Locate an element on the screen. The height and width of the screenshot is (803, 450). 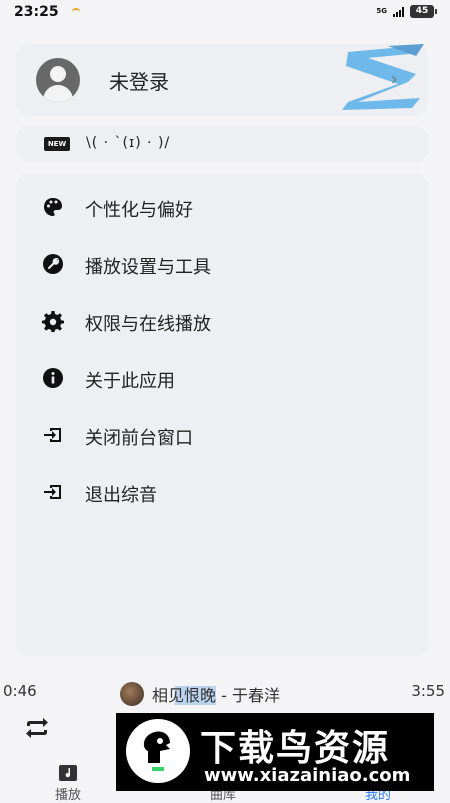
new-badge: NEW is located at coordinates (57, 144).